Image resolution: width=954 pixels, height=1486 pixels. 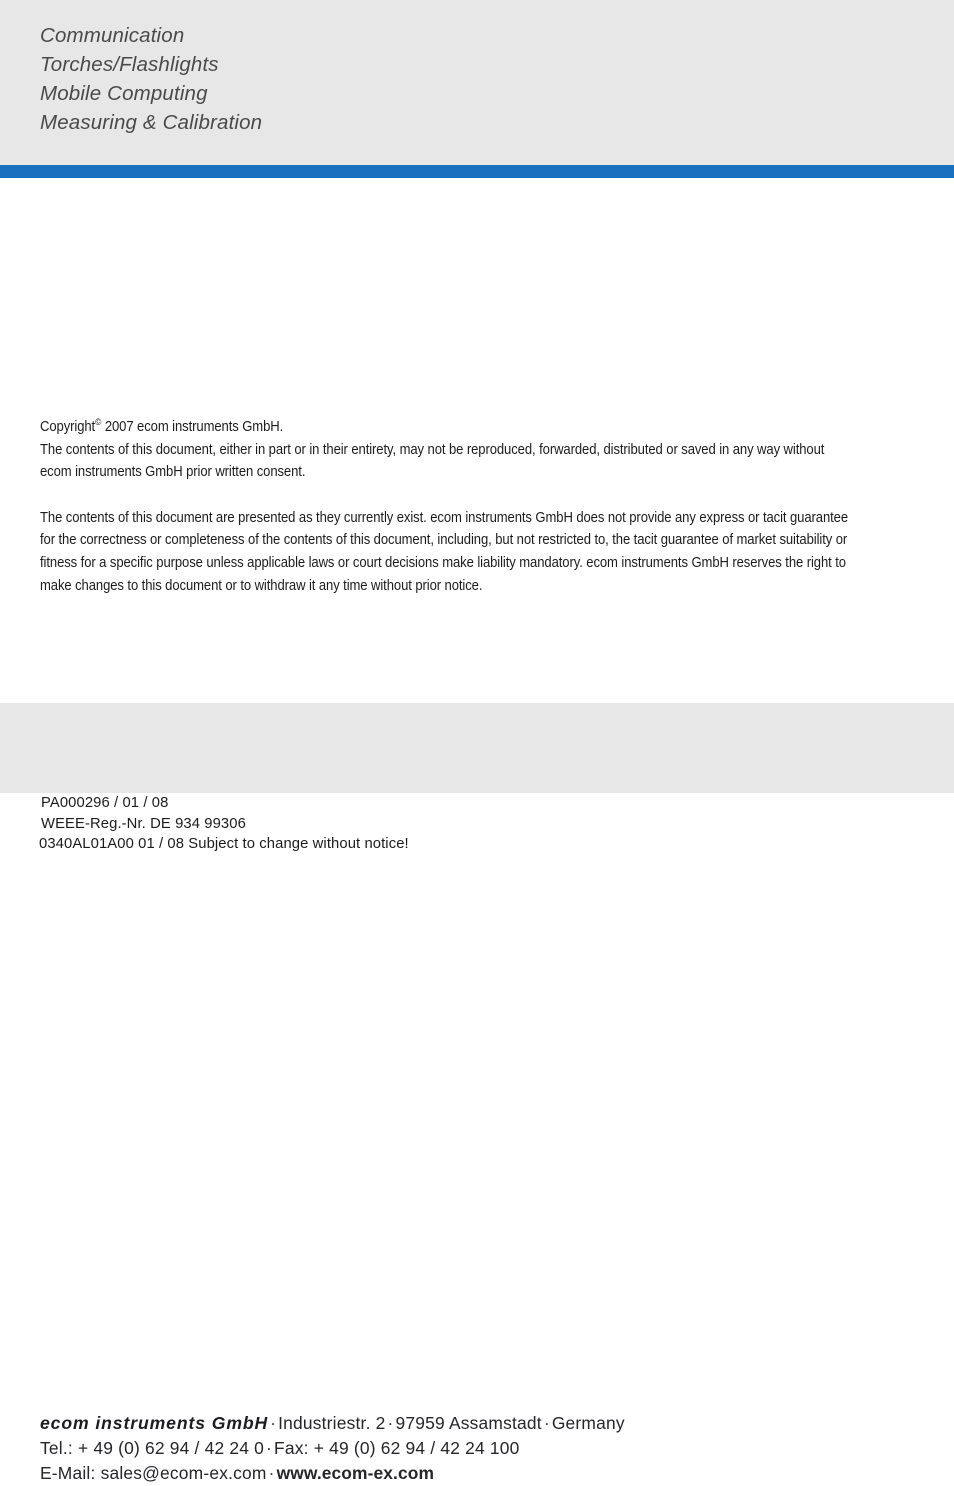 I want to click on website-url: www.ecom-ex.com, so click(x=355, y=1473).